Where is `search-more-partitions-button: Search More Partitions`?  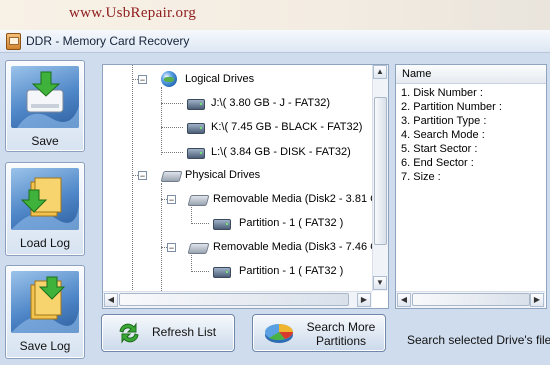 search-more-partitions-button: Search More Partitions is located at coordinates (319, 333).